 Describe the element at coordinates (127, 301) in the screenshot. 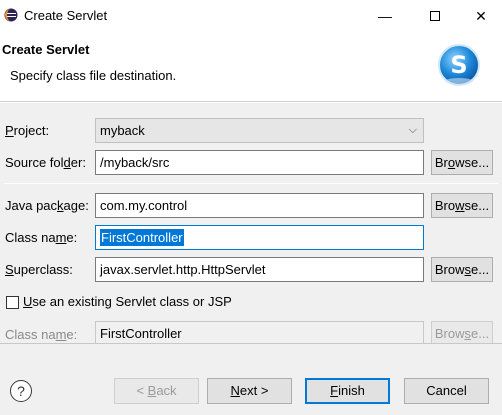

I see `use-existing-servlet-label: Use an existing Servlet class or JSP` at that location.